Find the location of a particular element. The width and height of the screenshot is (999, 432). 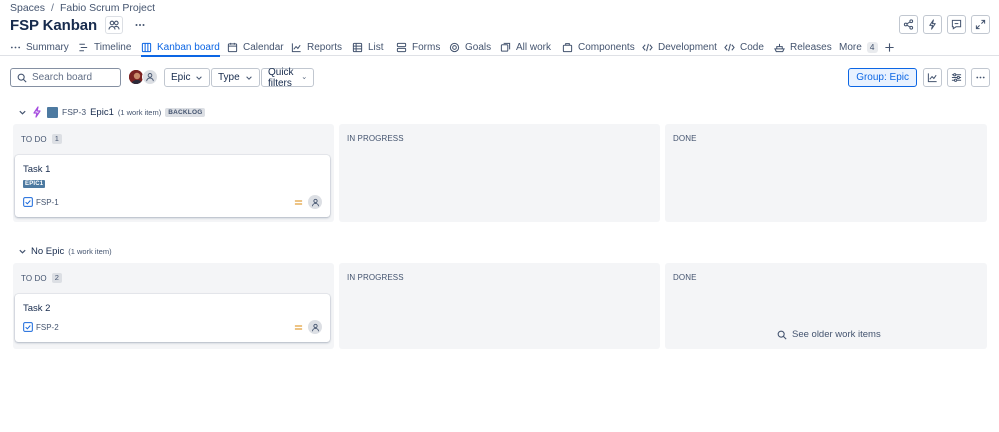

column-title: TO DO 2 is located at coordinates (41, 278).